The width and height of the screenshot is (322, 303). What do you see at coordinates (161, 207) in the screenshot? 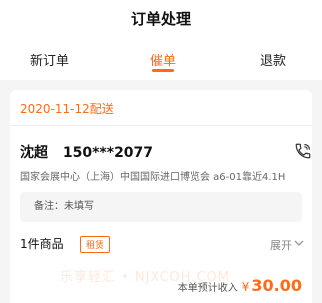
I see `order-note: 备注：未填写` at bounding box center [161, 207].